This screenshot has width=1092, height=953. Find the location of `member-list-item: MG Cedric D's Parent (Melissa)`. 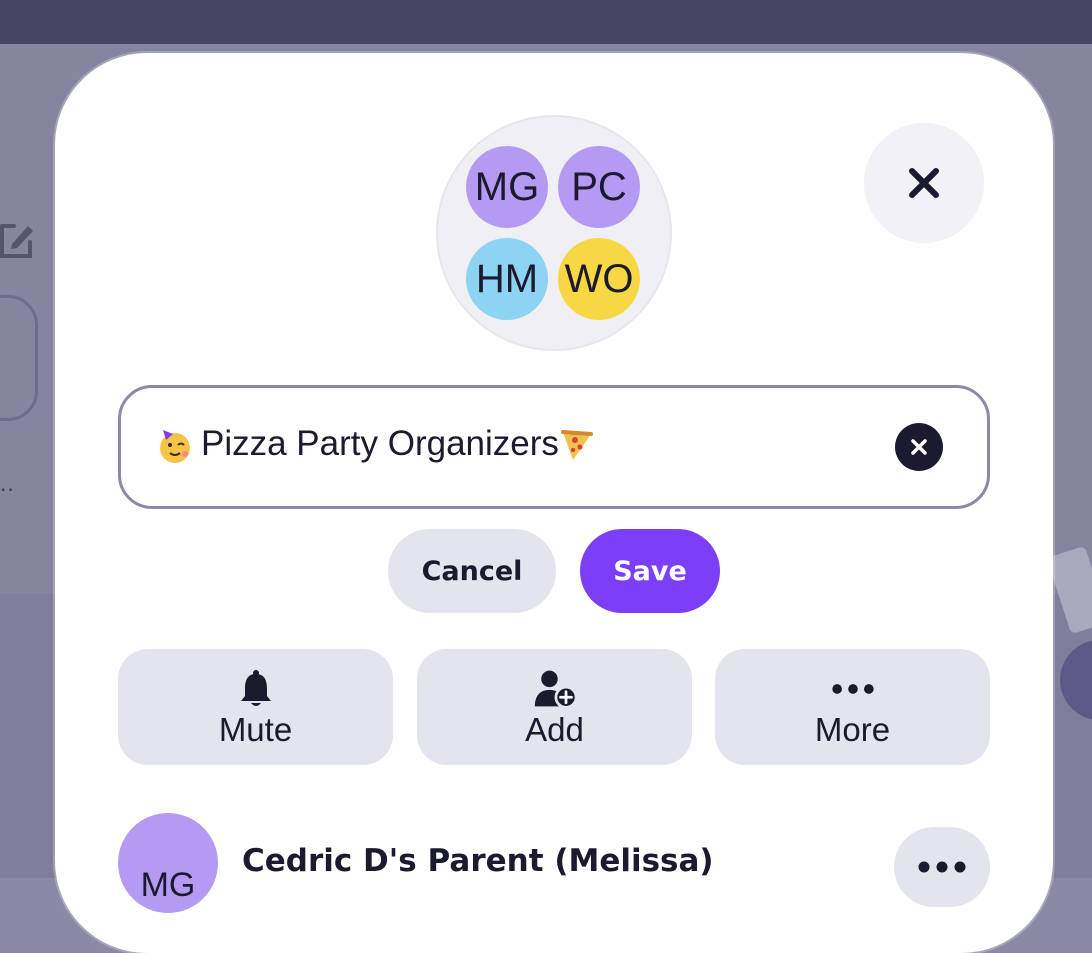

member-list-item: MG Cedric D's Parent (Melissa) is located at coordinates (554, 873).